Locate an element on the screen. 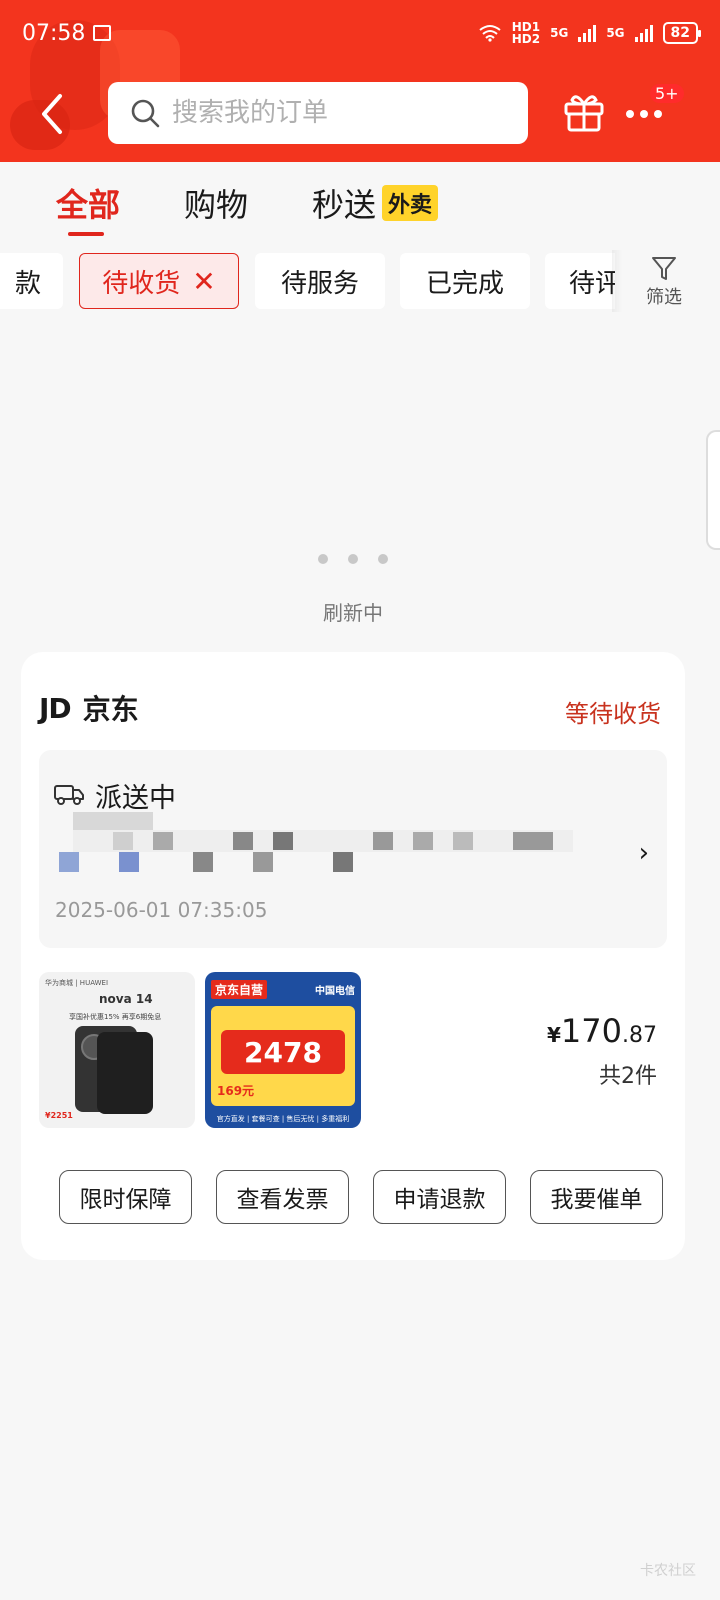 This screenshot has width=720, height=1600. order-status: 等待收货 is located at coordinates (613, 714).